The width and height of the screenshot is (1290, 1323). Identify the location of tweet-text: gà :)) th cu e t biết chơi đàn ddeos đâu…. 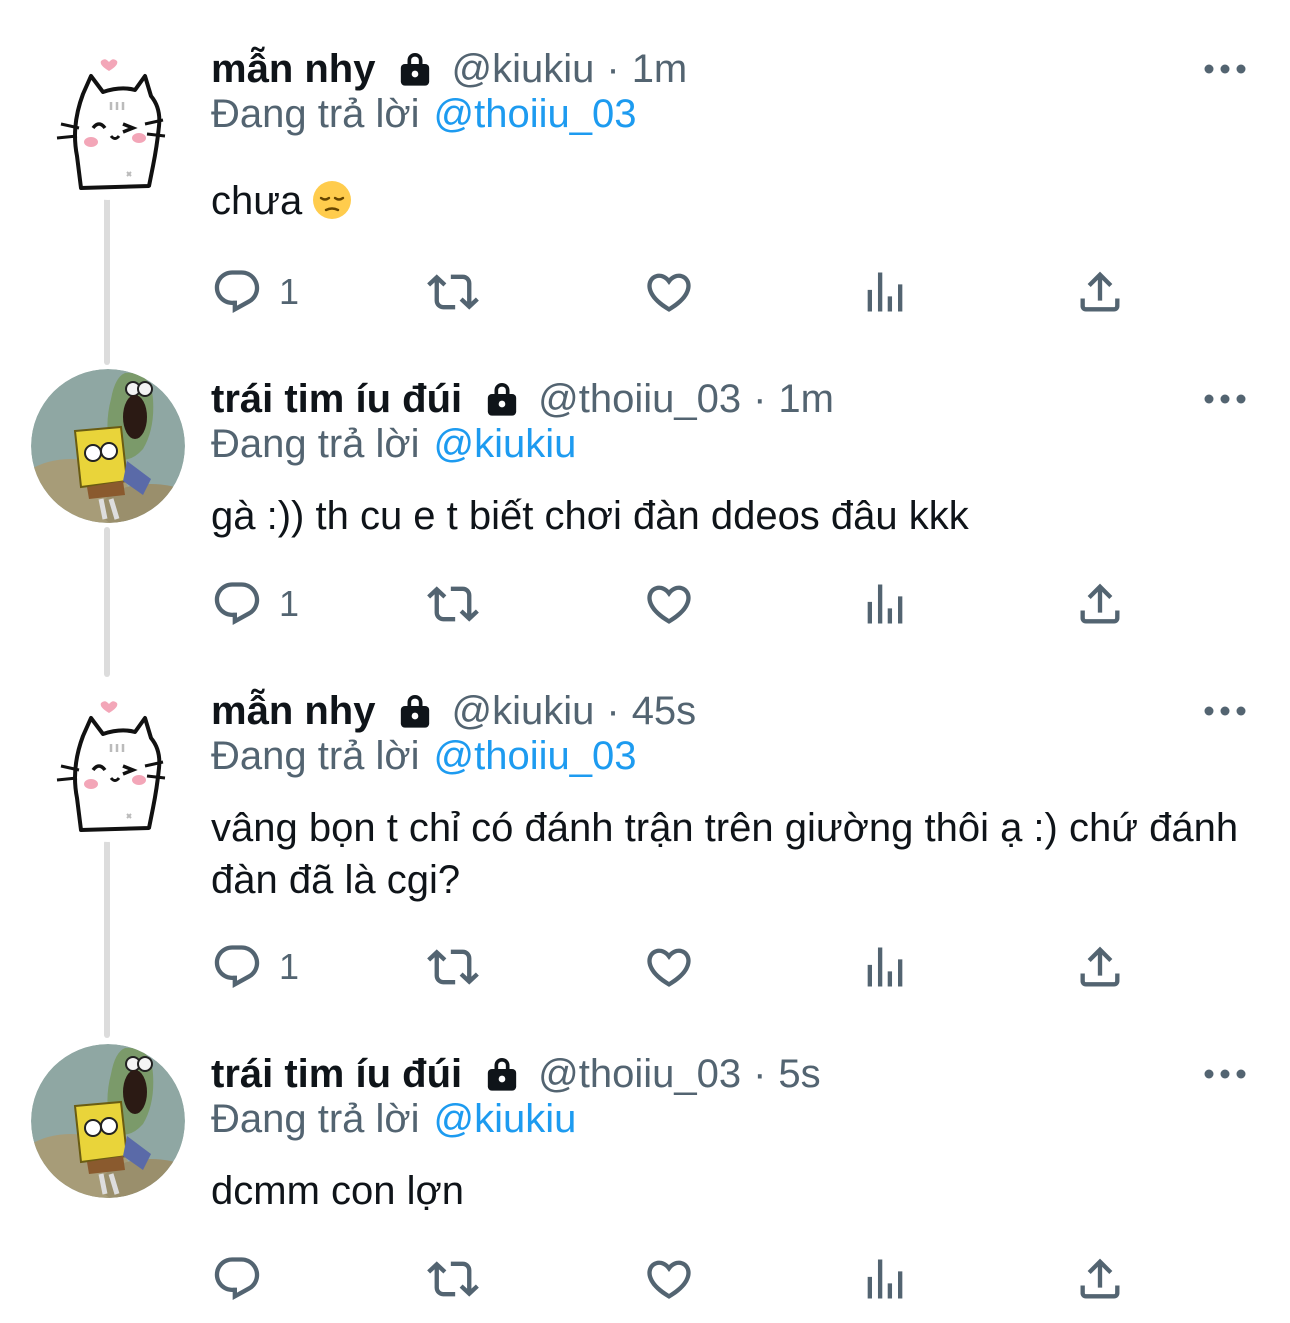
(590, 516).